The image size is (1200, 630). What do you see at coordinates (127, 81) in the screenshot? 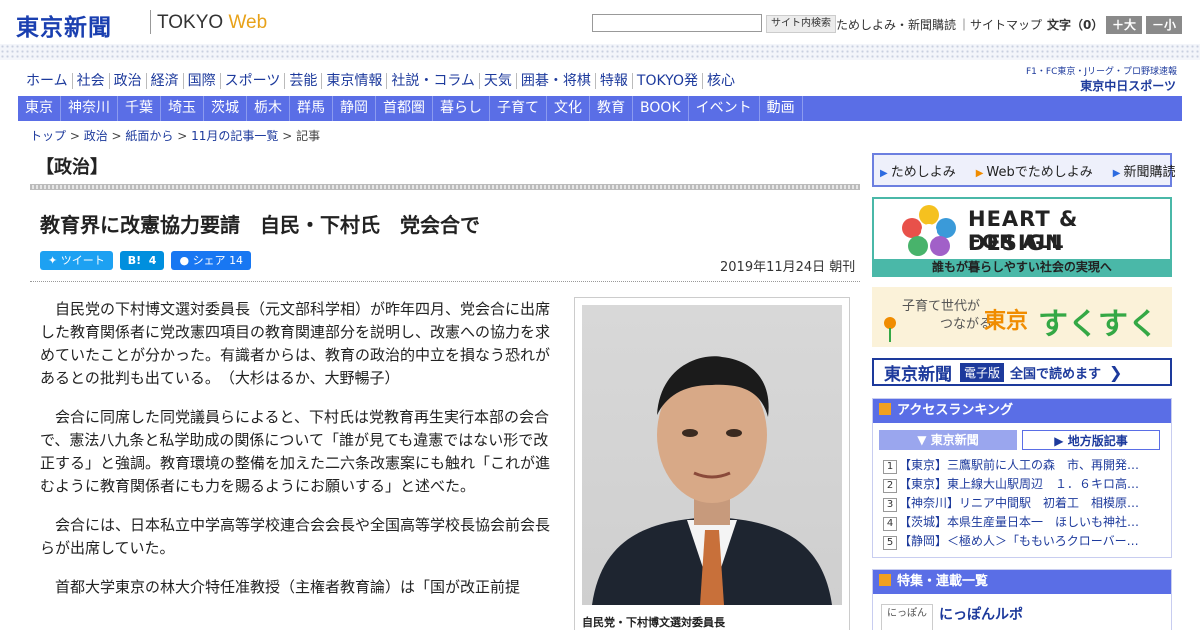
I see `nav-item-politics: 政治` at bounding box center [127, 81].